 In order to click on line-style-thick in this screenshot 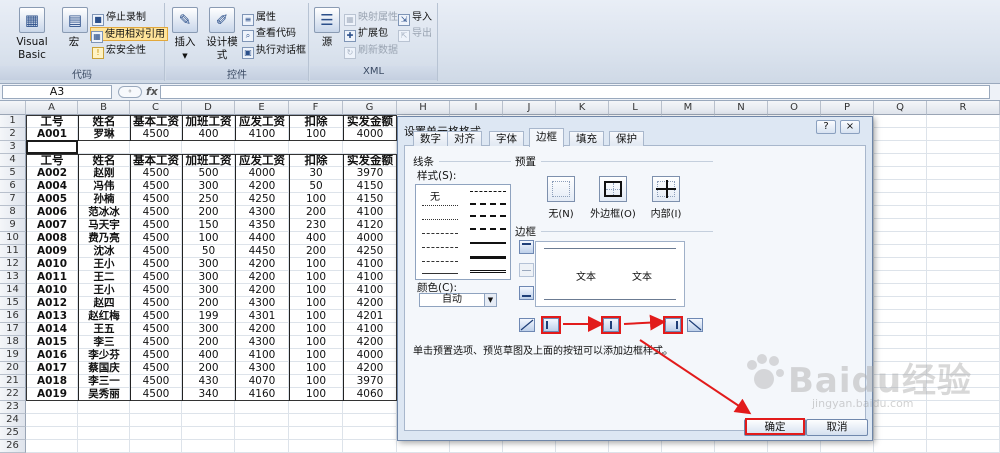, I will do `click(488, 257)`.